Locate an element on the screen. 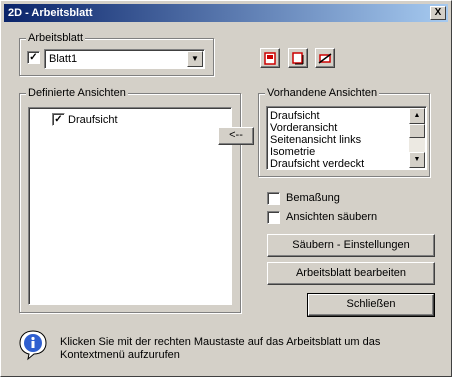 The image size is (452, 377). vorhandene-scrollbar: ▲ ▼ is located at coordinates (417, 138).